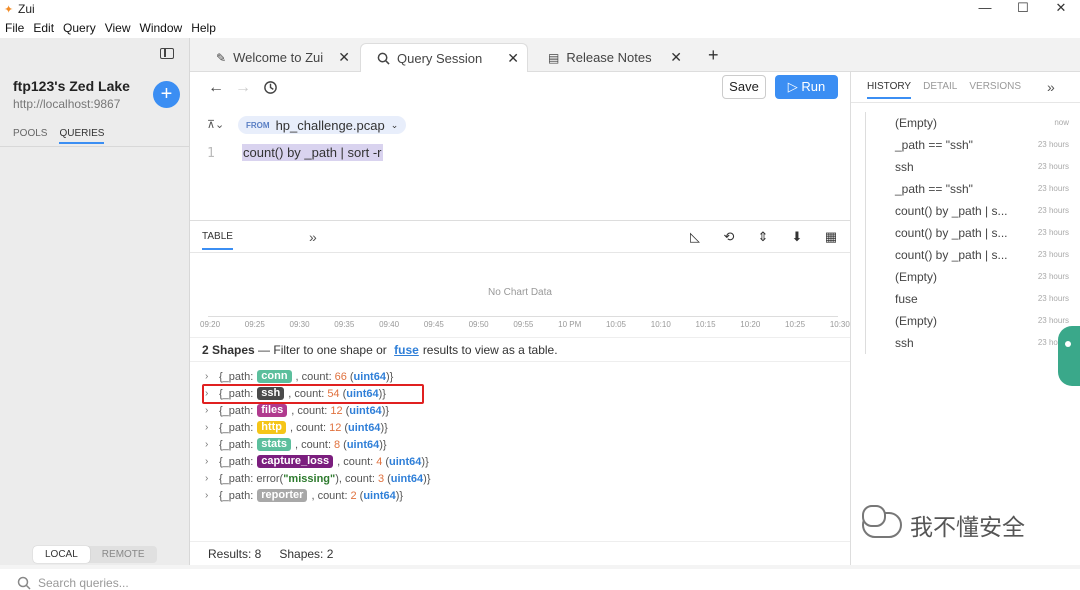  Describe the element at coordinates (444, 57) in the screenshot. I see `tab-query-session: Query Session ✕` at that location.